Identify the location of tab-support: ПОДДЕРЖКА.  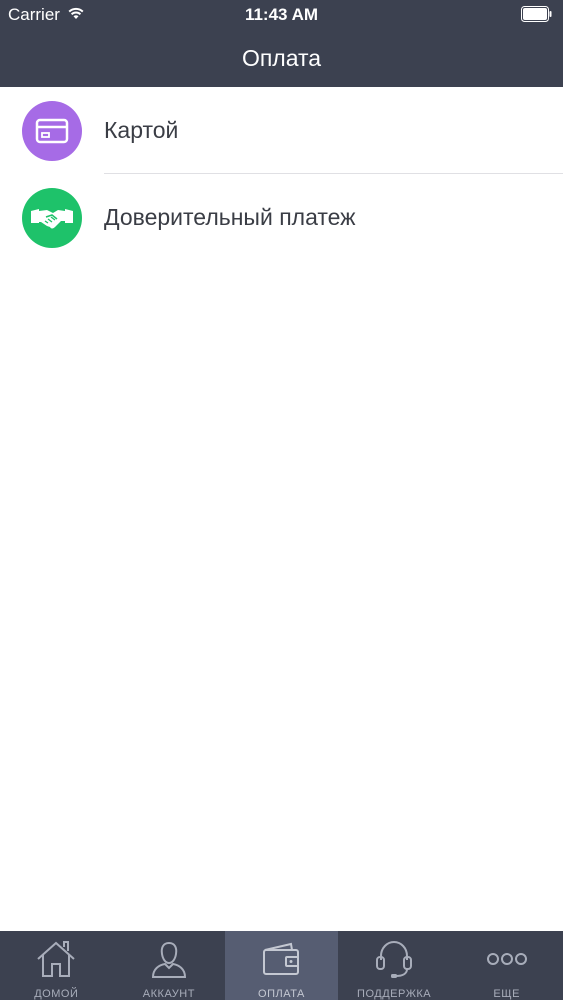
(394, 965).